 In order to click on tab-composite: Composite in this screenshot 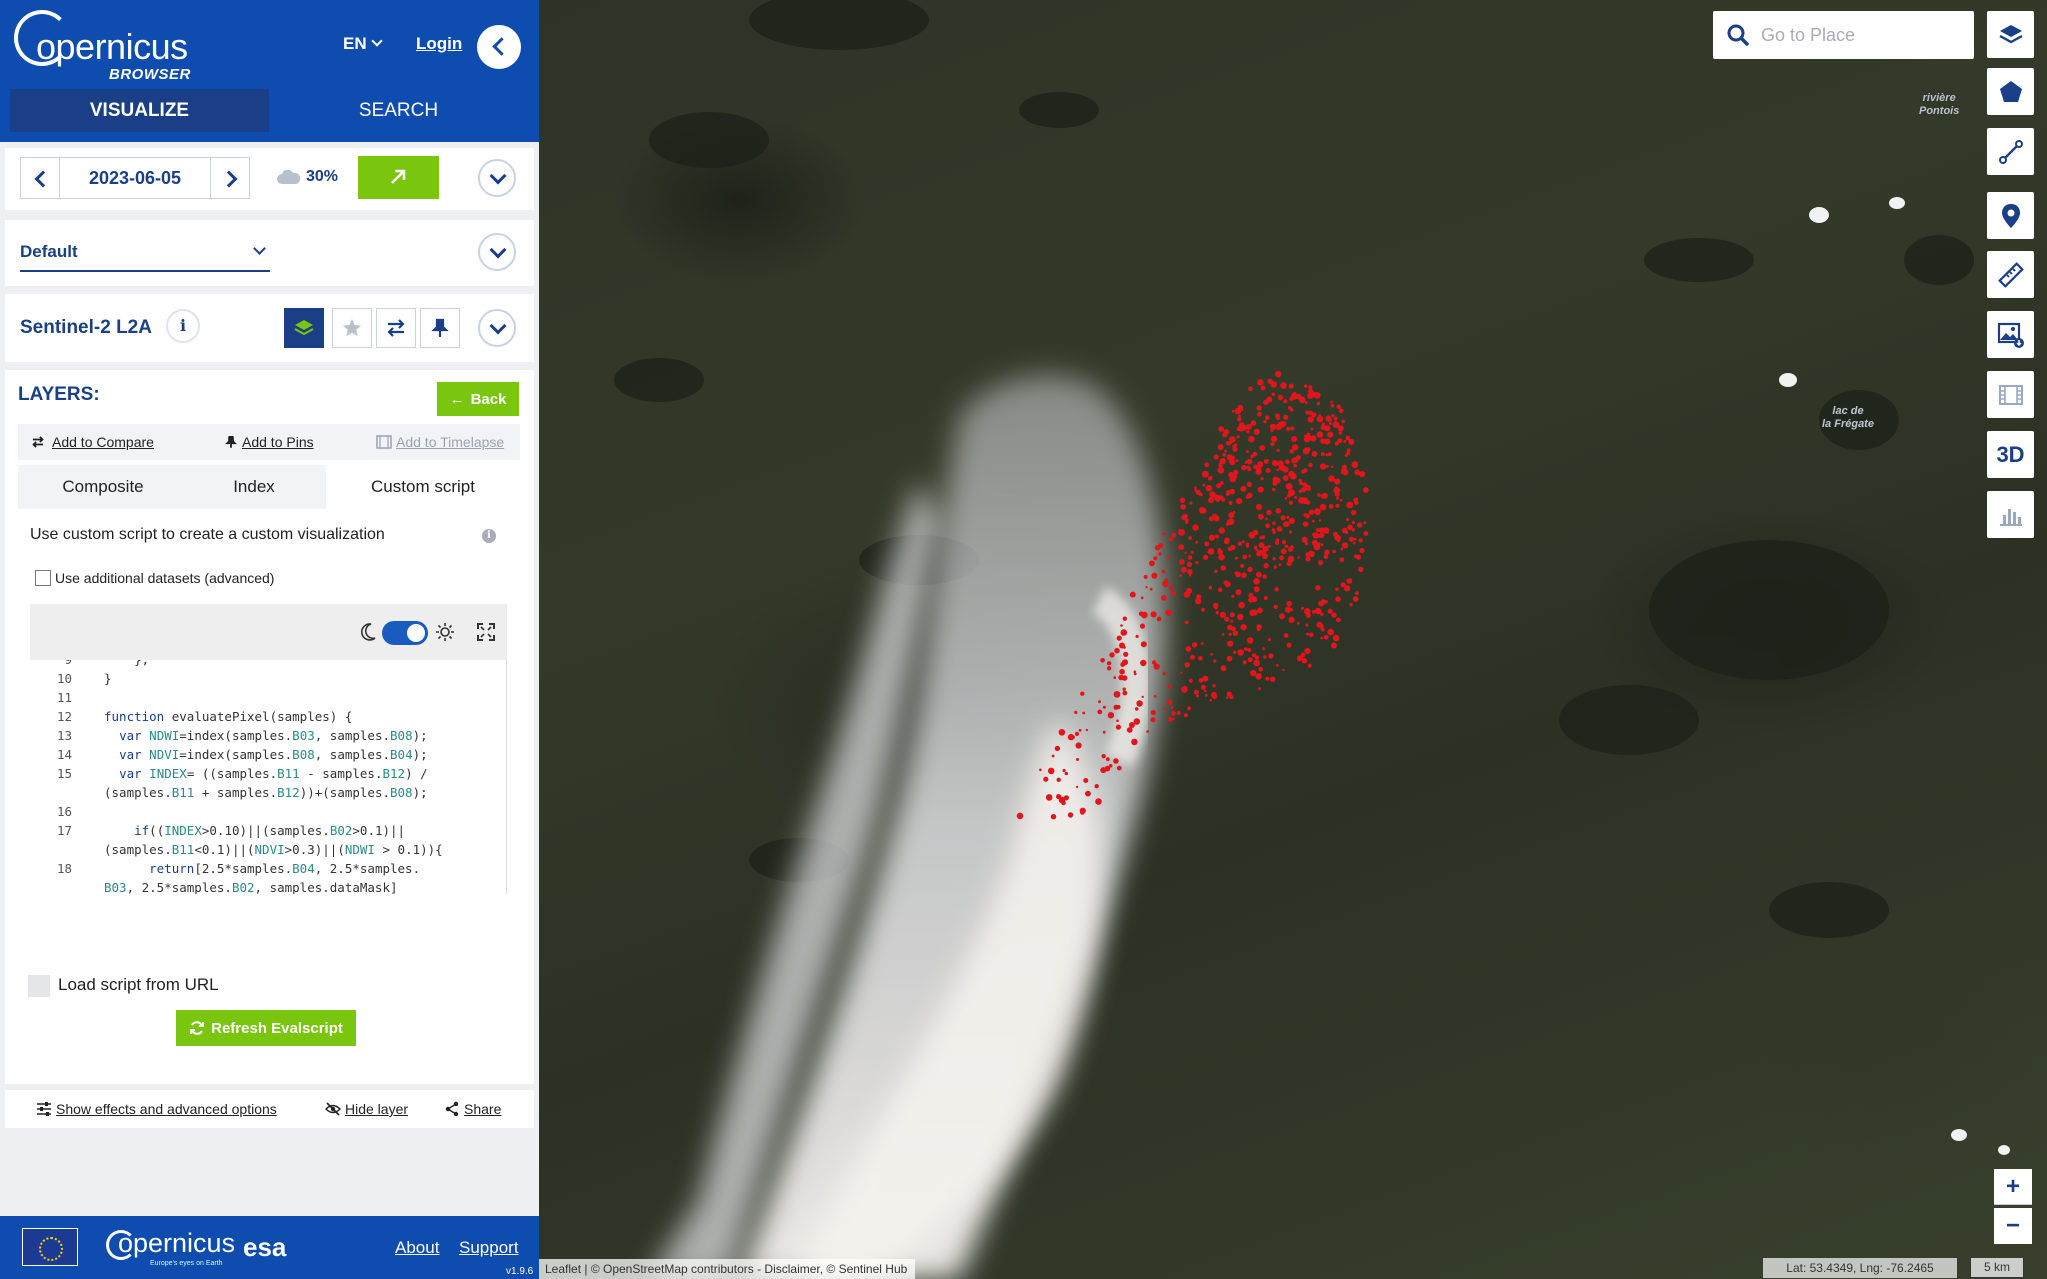, I will do `click(103, 487)`.